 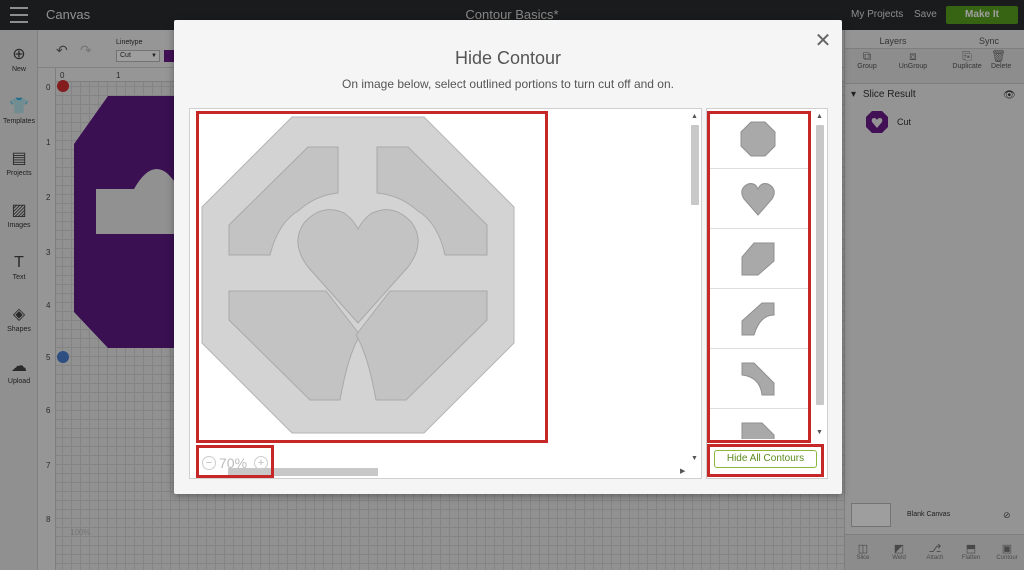 What do you see at coordinates (759, 277) in the screenshot?
I see `list-highlight-box` at bounding box center [759, 277].